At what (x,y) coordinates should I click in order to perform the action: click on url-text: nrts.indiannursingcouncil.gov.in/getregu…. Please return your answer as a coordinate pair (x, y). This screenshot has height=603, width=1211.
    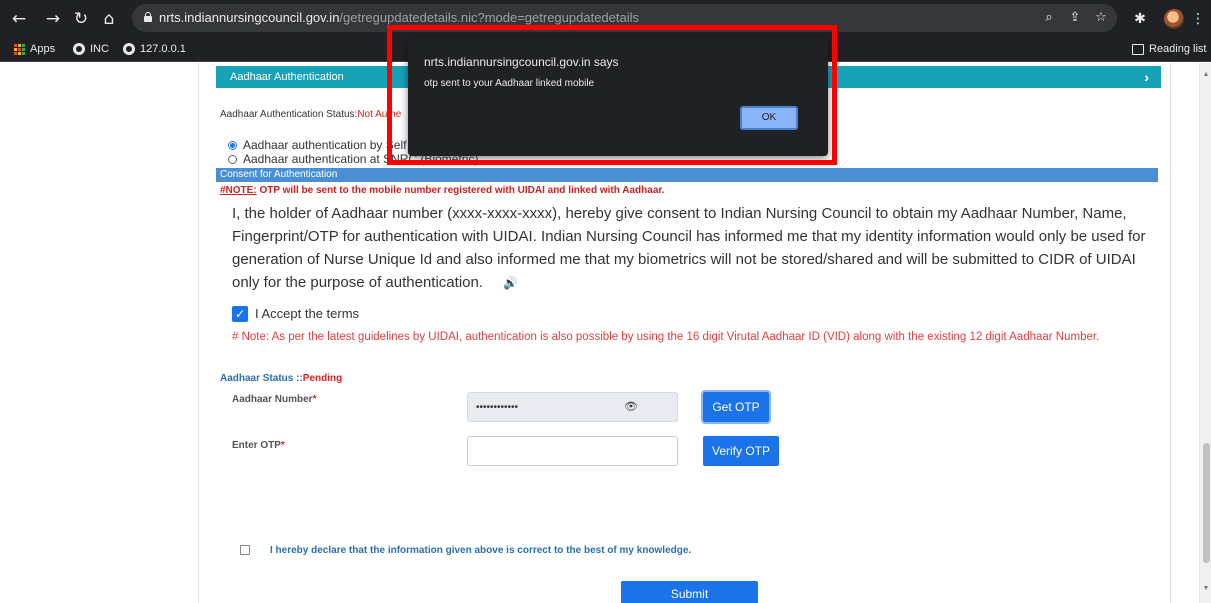
    Looking at the image, I should click on (399, 17).